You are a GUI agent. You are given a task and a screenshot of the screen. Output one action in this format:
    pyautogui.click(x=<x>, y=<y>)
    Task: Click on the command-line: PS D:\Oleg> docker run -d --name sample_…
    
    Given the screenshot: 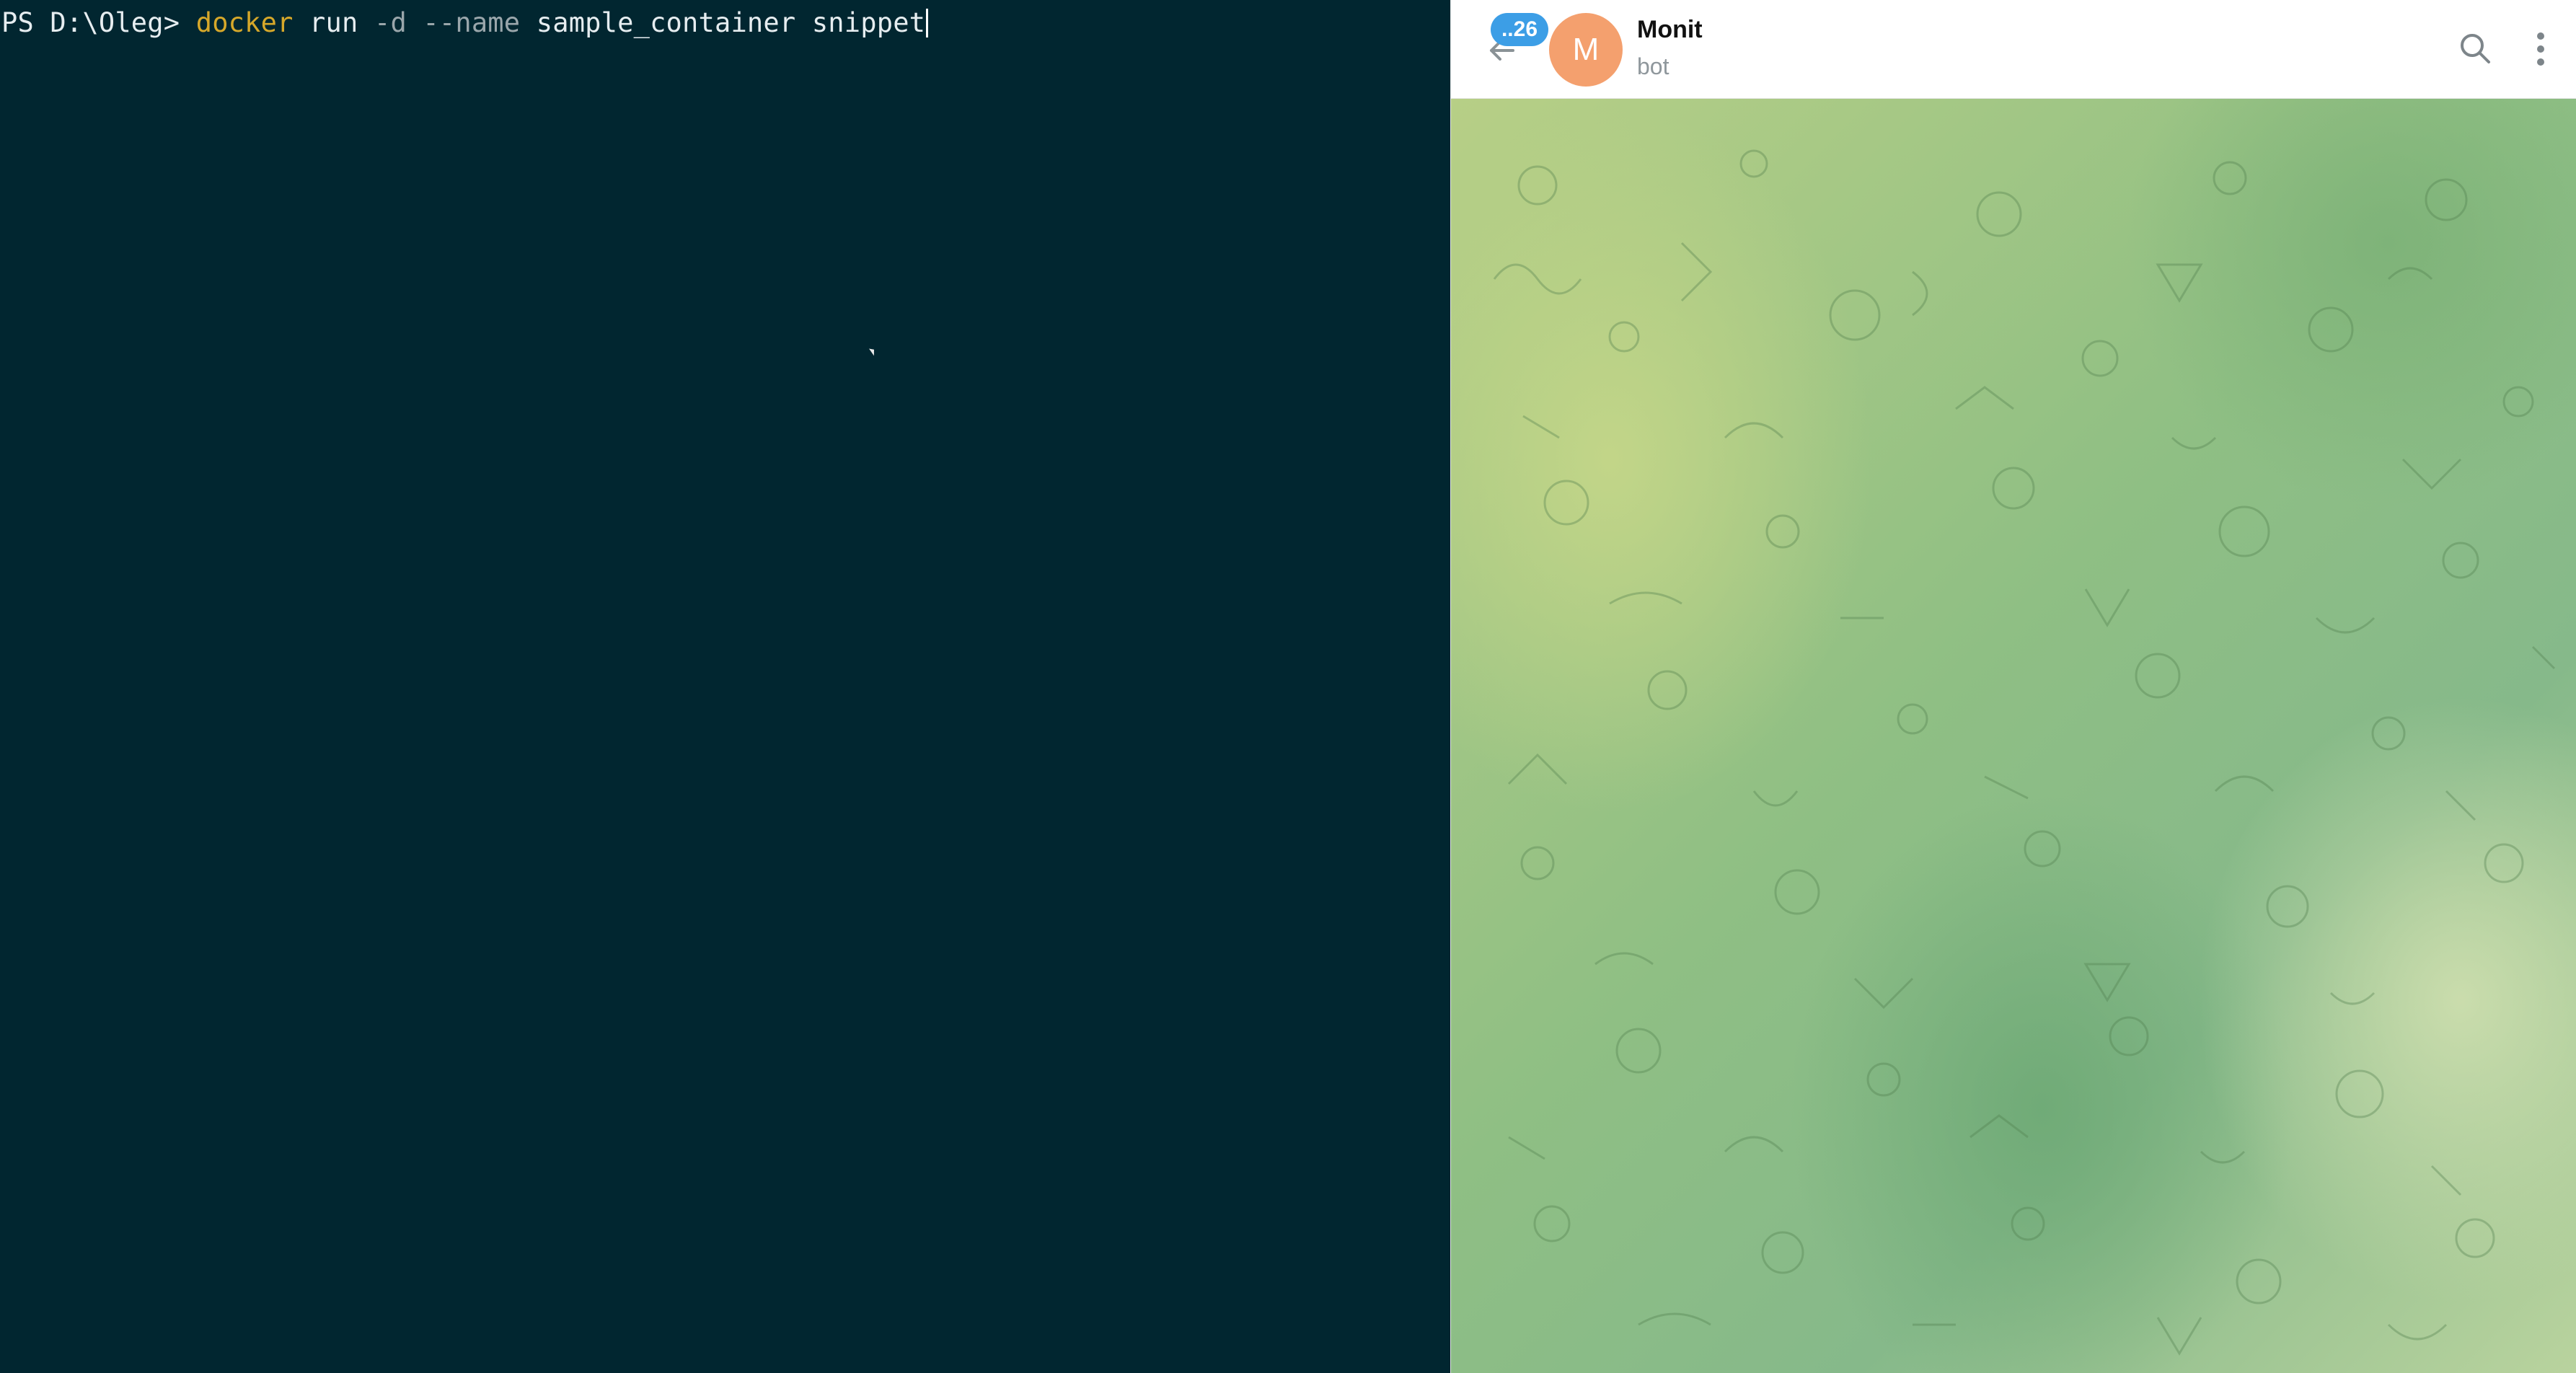 What is the action you would take?
    pyautogui.click(x=465, y=23)
    